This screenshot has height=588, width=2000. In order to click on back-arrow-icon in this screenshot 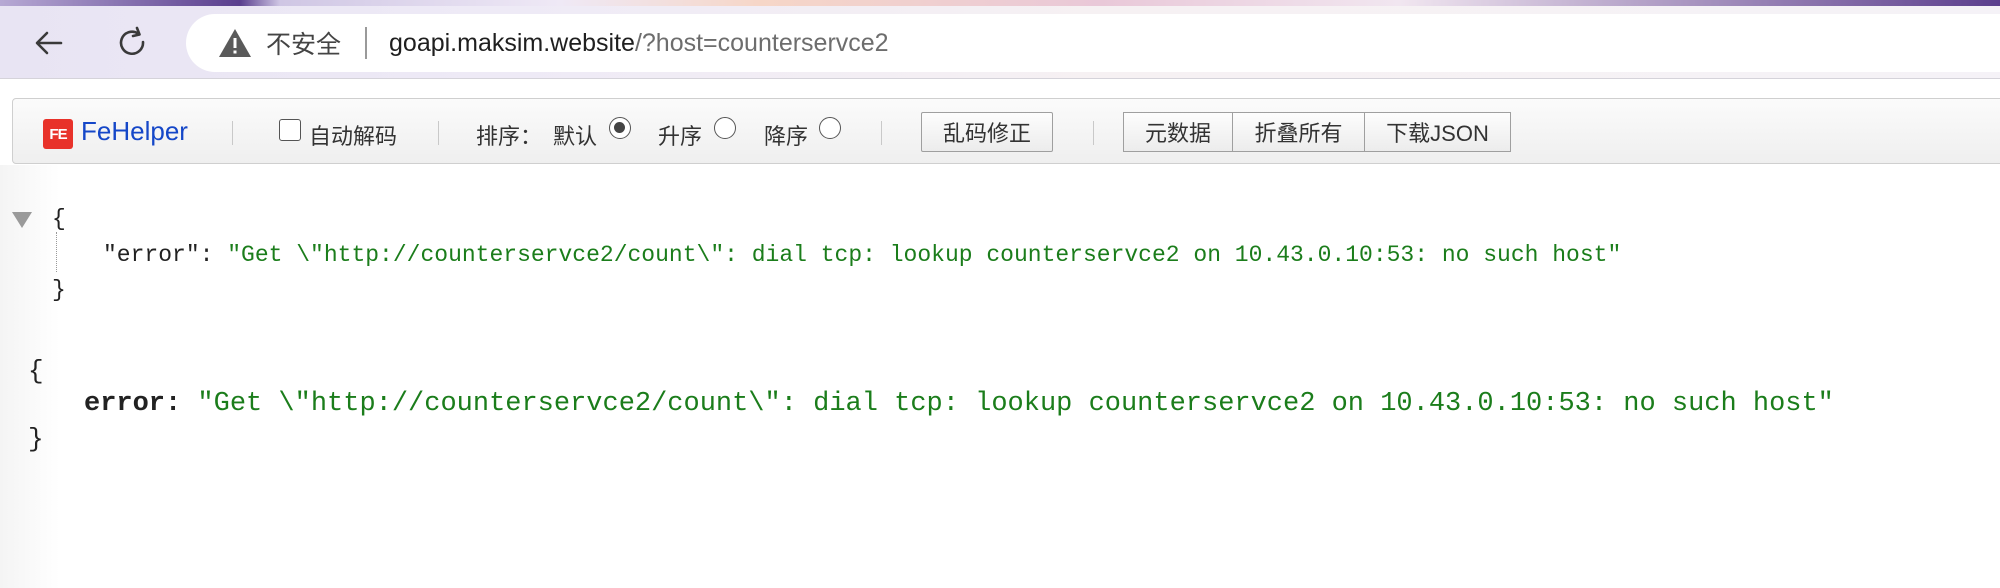, I will do `click(49, 43)`.